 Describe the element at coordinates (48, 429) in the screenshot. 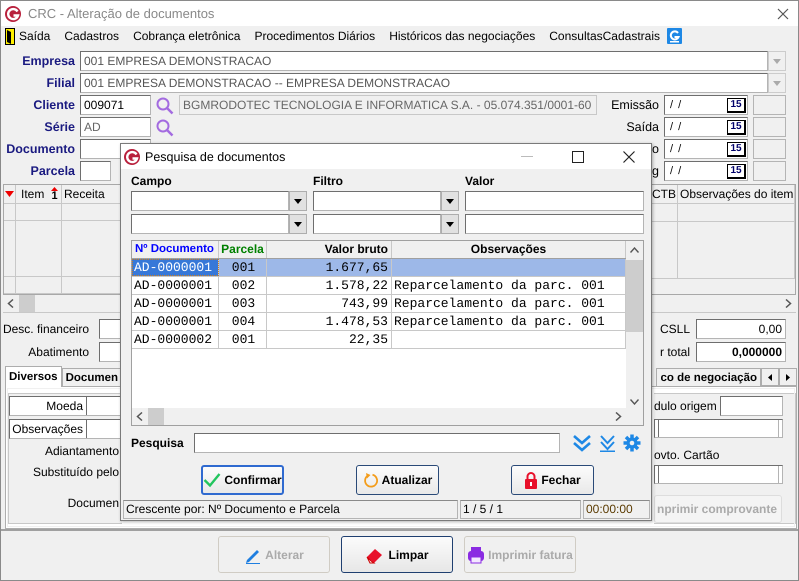

I see `field-label: Observações` at that location.